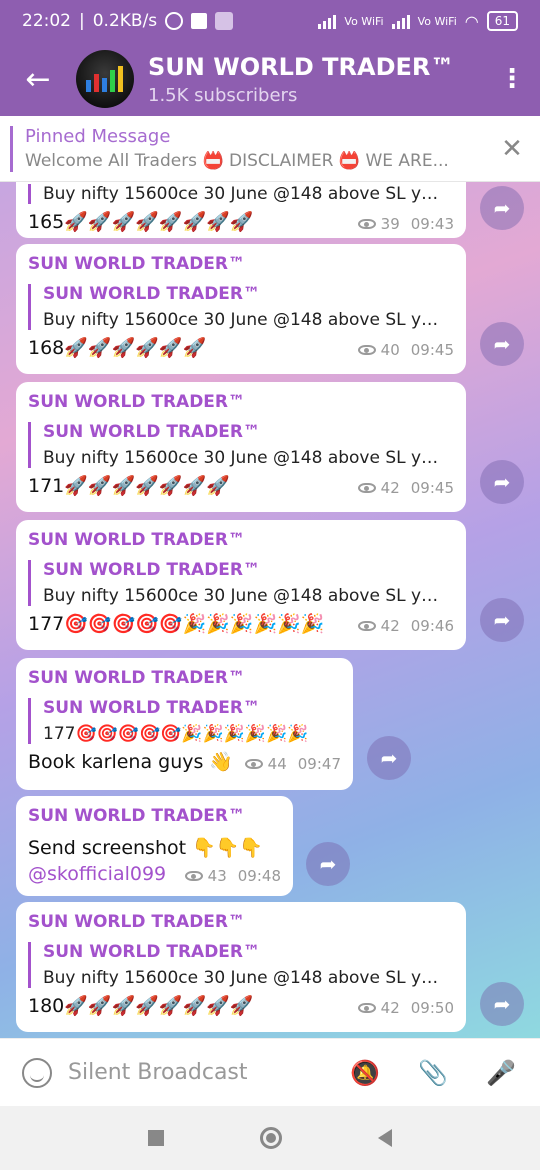 The width and height of the screenshot is (540, 1170). I want to click on alarm-icon, so click(174, 21).